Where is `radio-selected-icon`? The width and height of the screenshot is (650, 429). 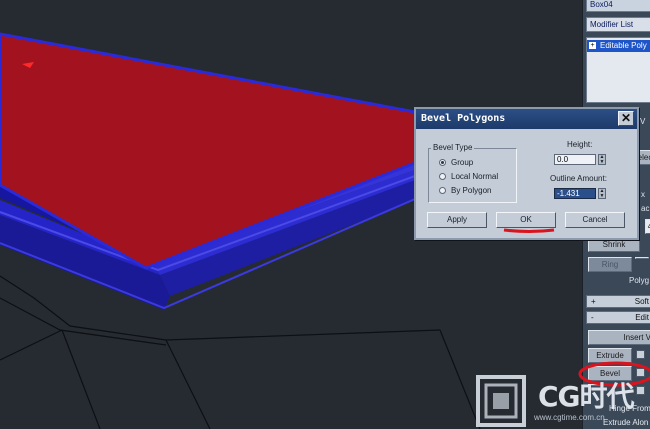
radio-selected-icon is located at coordinates (442, 163).